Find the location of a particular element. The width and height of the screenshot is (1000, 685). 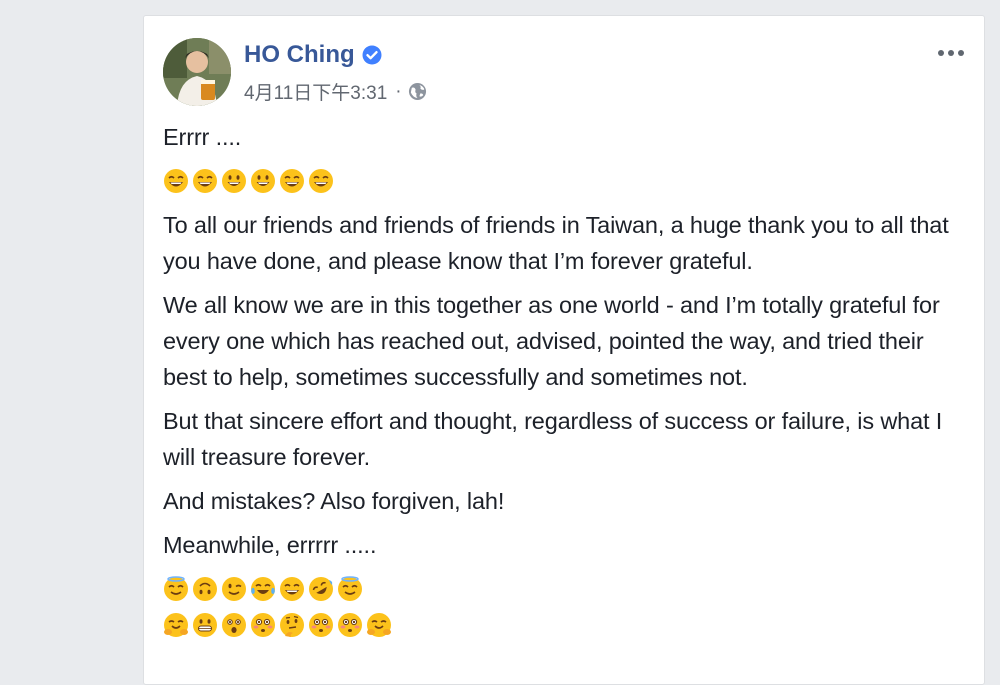

post-meta: 4月11日下午3:31 · is located at coordinates (335, 91).